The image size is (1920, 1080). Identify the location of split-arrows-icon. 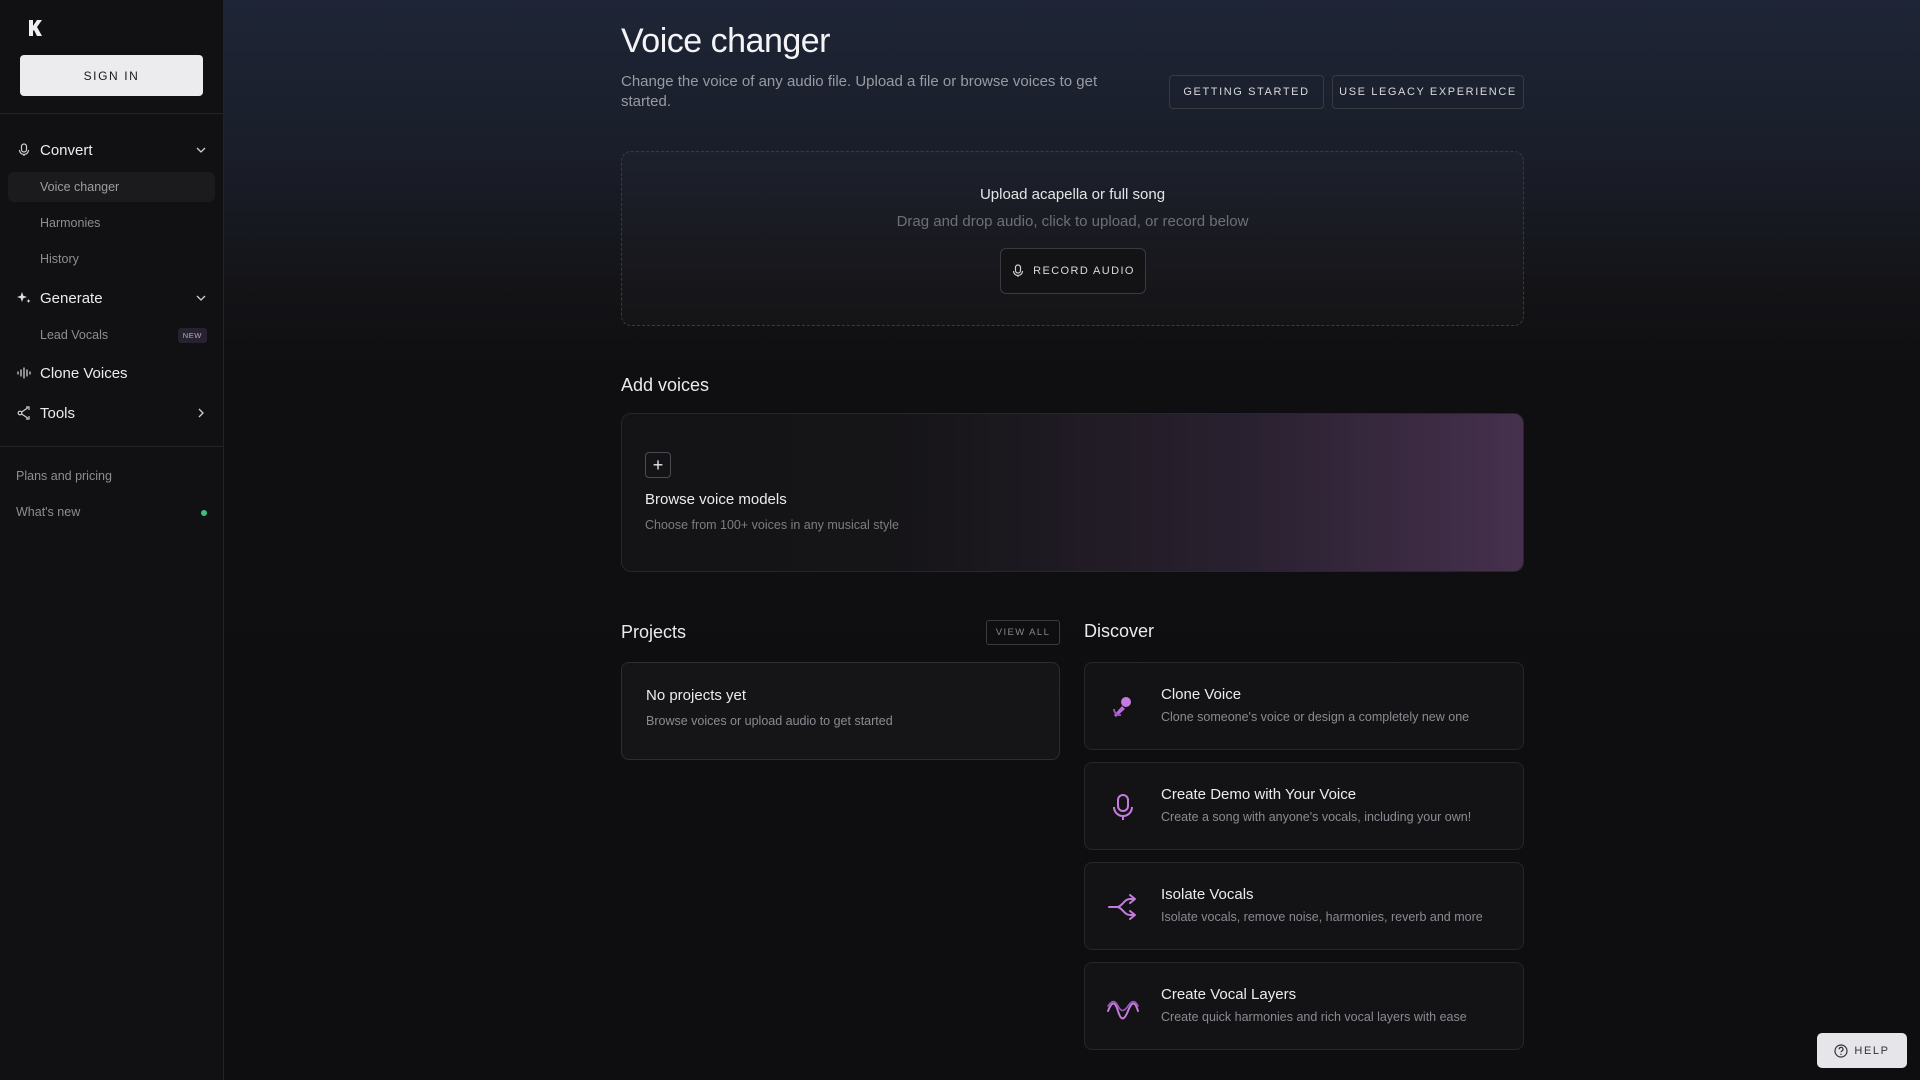
(1122, 907).